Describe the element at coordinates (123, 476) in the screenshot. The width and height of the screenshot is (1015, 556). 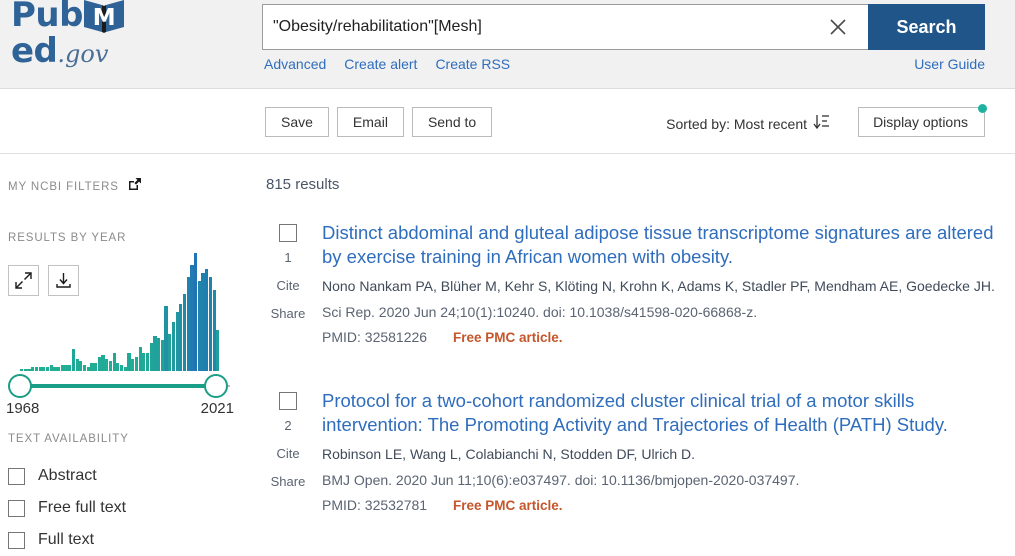
I see `filter-abstract: Abstract` at that location.